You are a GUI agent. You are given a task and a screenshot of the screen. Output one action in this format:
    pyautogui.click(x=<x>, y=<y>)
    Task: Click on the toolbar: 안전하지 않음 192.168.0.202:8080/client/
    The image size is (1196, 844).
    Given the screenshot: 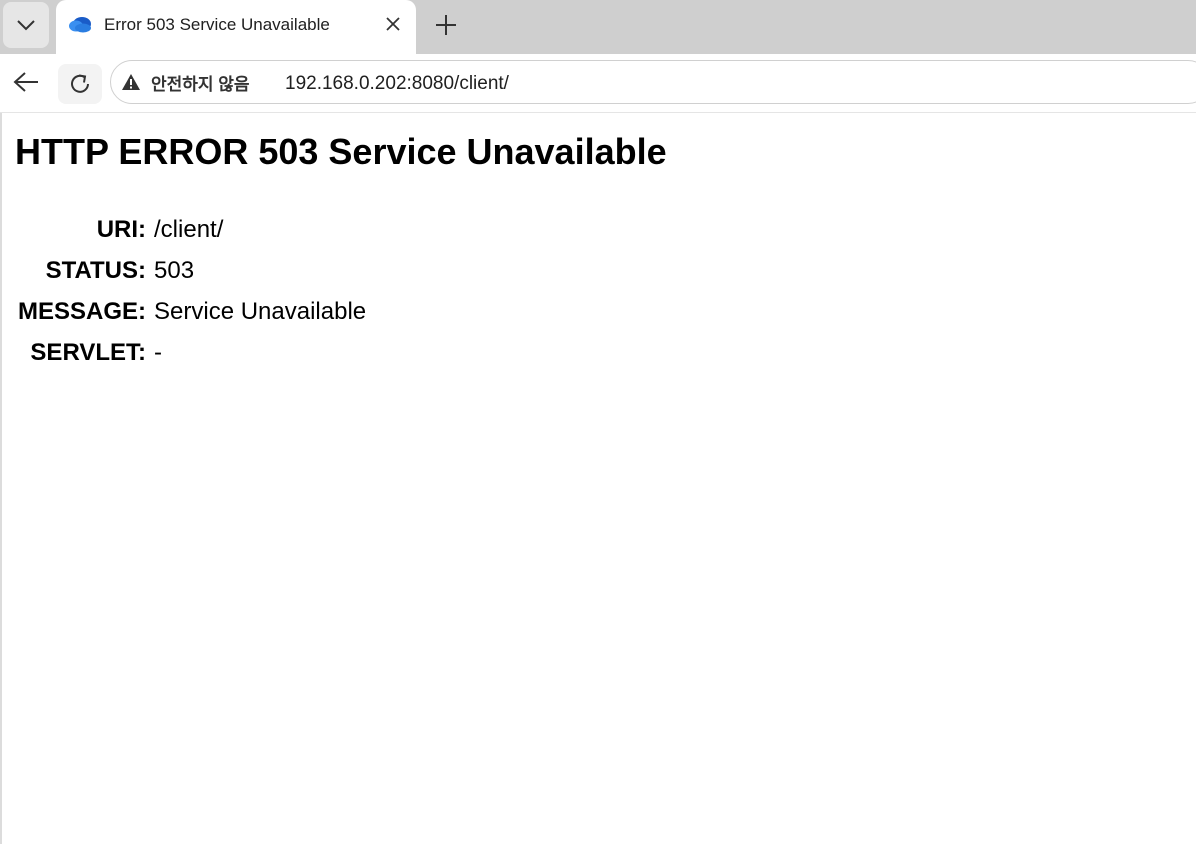 What is the action you would take?
    pyautogui.click(x=598, y=83)
    